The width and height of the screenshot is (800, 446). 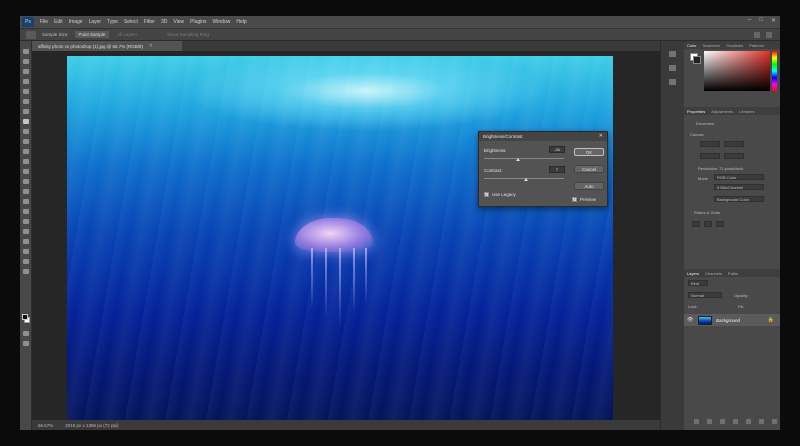 I want to click on menu-type: Type, so click(x=112, y=22).